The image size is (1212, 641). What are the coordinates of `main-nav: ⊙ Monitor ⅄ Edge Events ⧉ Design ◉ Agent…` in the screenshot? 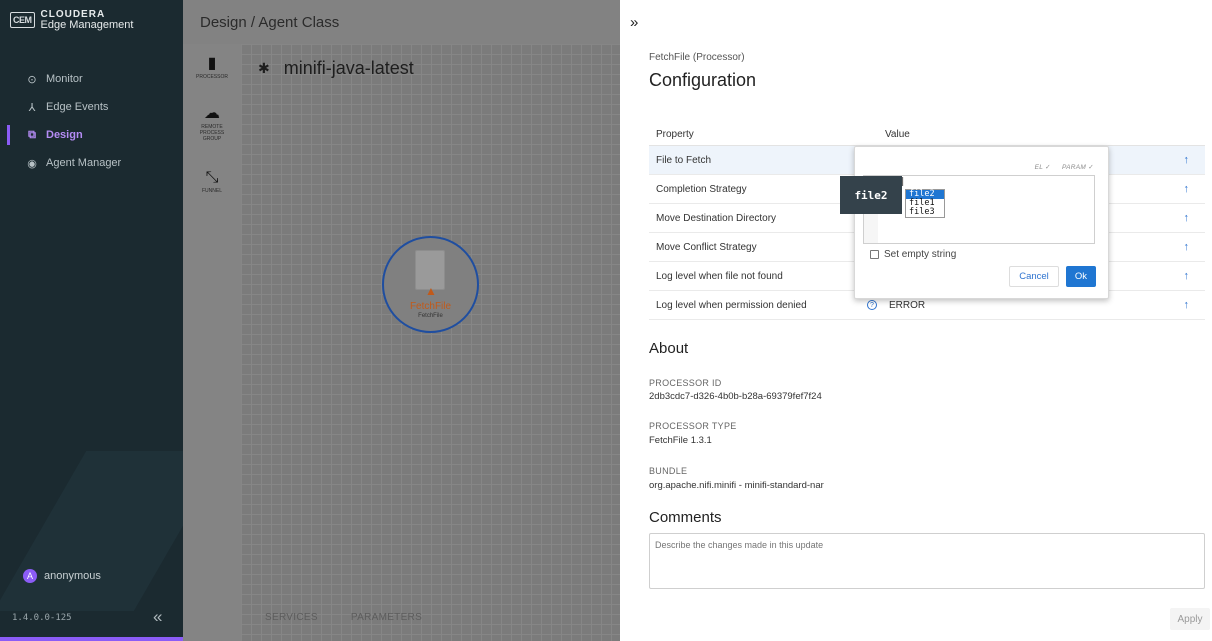 It's located at (91, 121).